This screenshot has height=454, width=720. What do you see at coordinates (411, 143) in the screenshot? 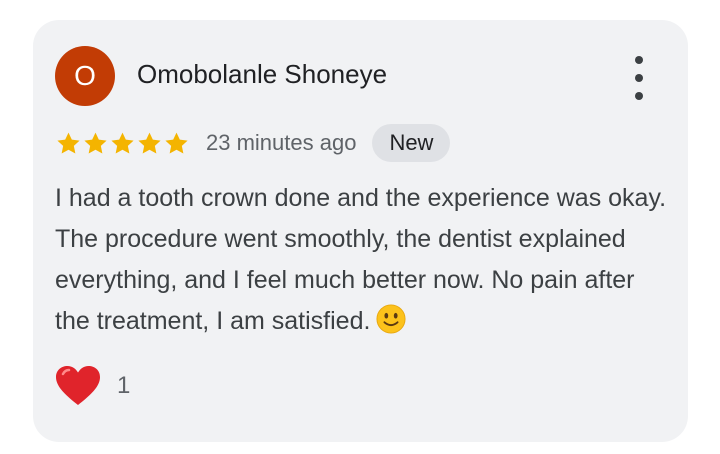
I see `new-badge: New` at bounding box center [411, 143].